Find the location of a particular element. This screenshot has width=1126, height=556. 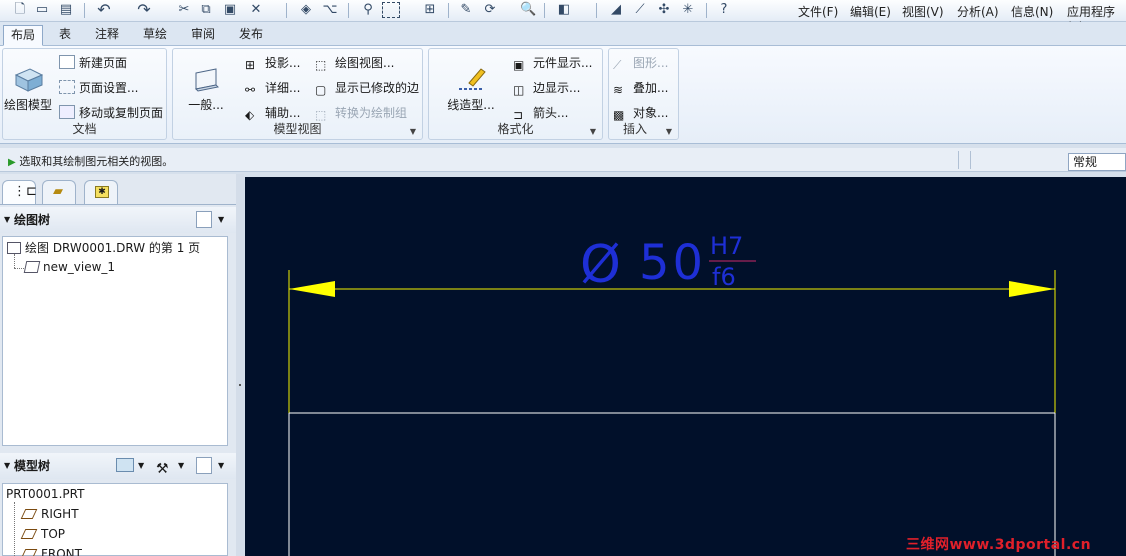

coordinate-system-icon: ✳ is located at coordinates (688, 10).